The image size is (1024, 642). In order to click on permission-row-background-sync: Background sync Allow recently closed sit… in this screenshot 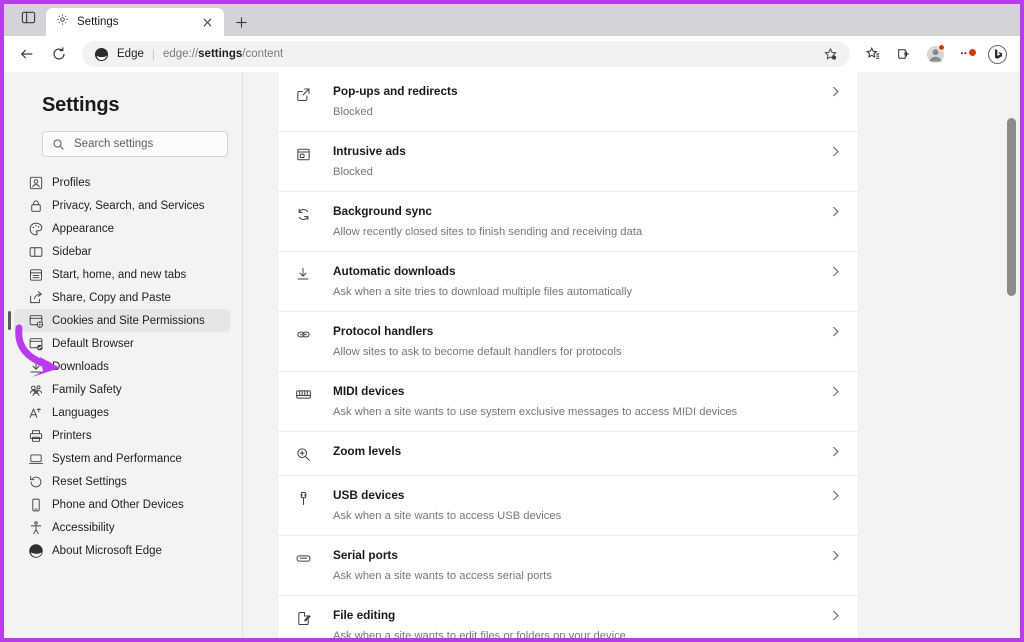, I will do `click(568, 222)`.